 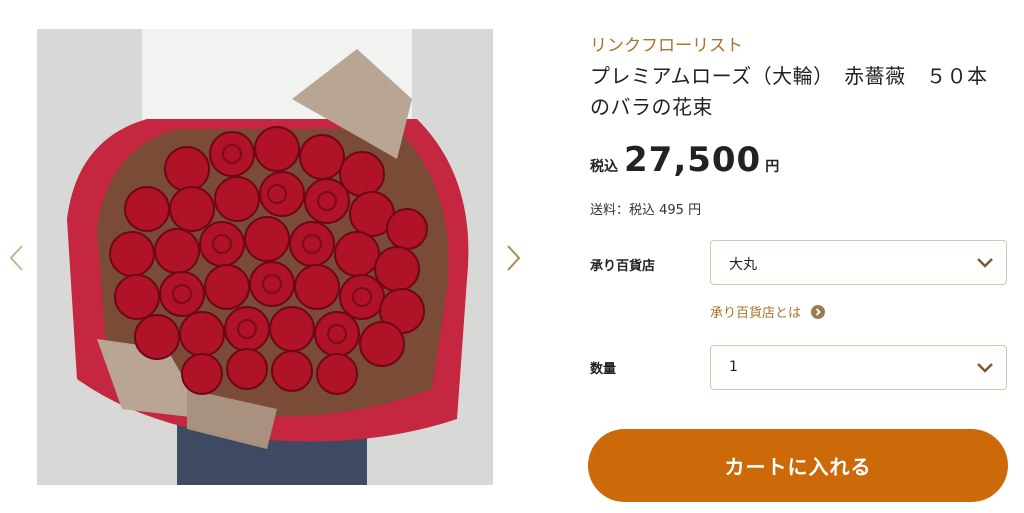 What do you see at coordinates (623, 266) in the screenshot?
I see `store-label: 承り百貨店` at bounding box center [623, 266].